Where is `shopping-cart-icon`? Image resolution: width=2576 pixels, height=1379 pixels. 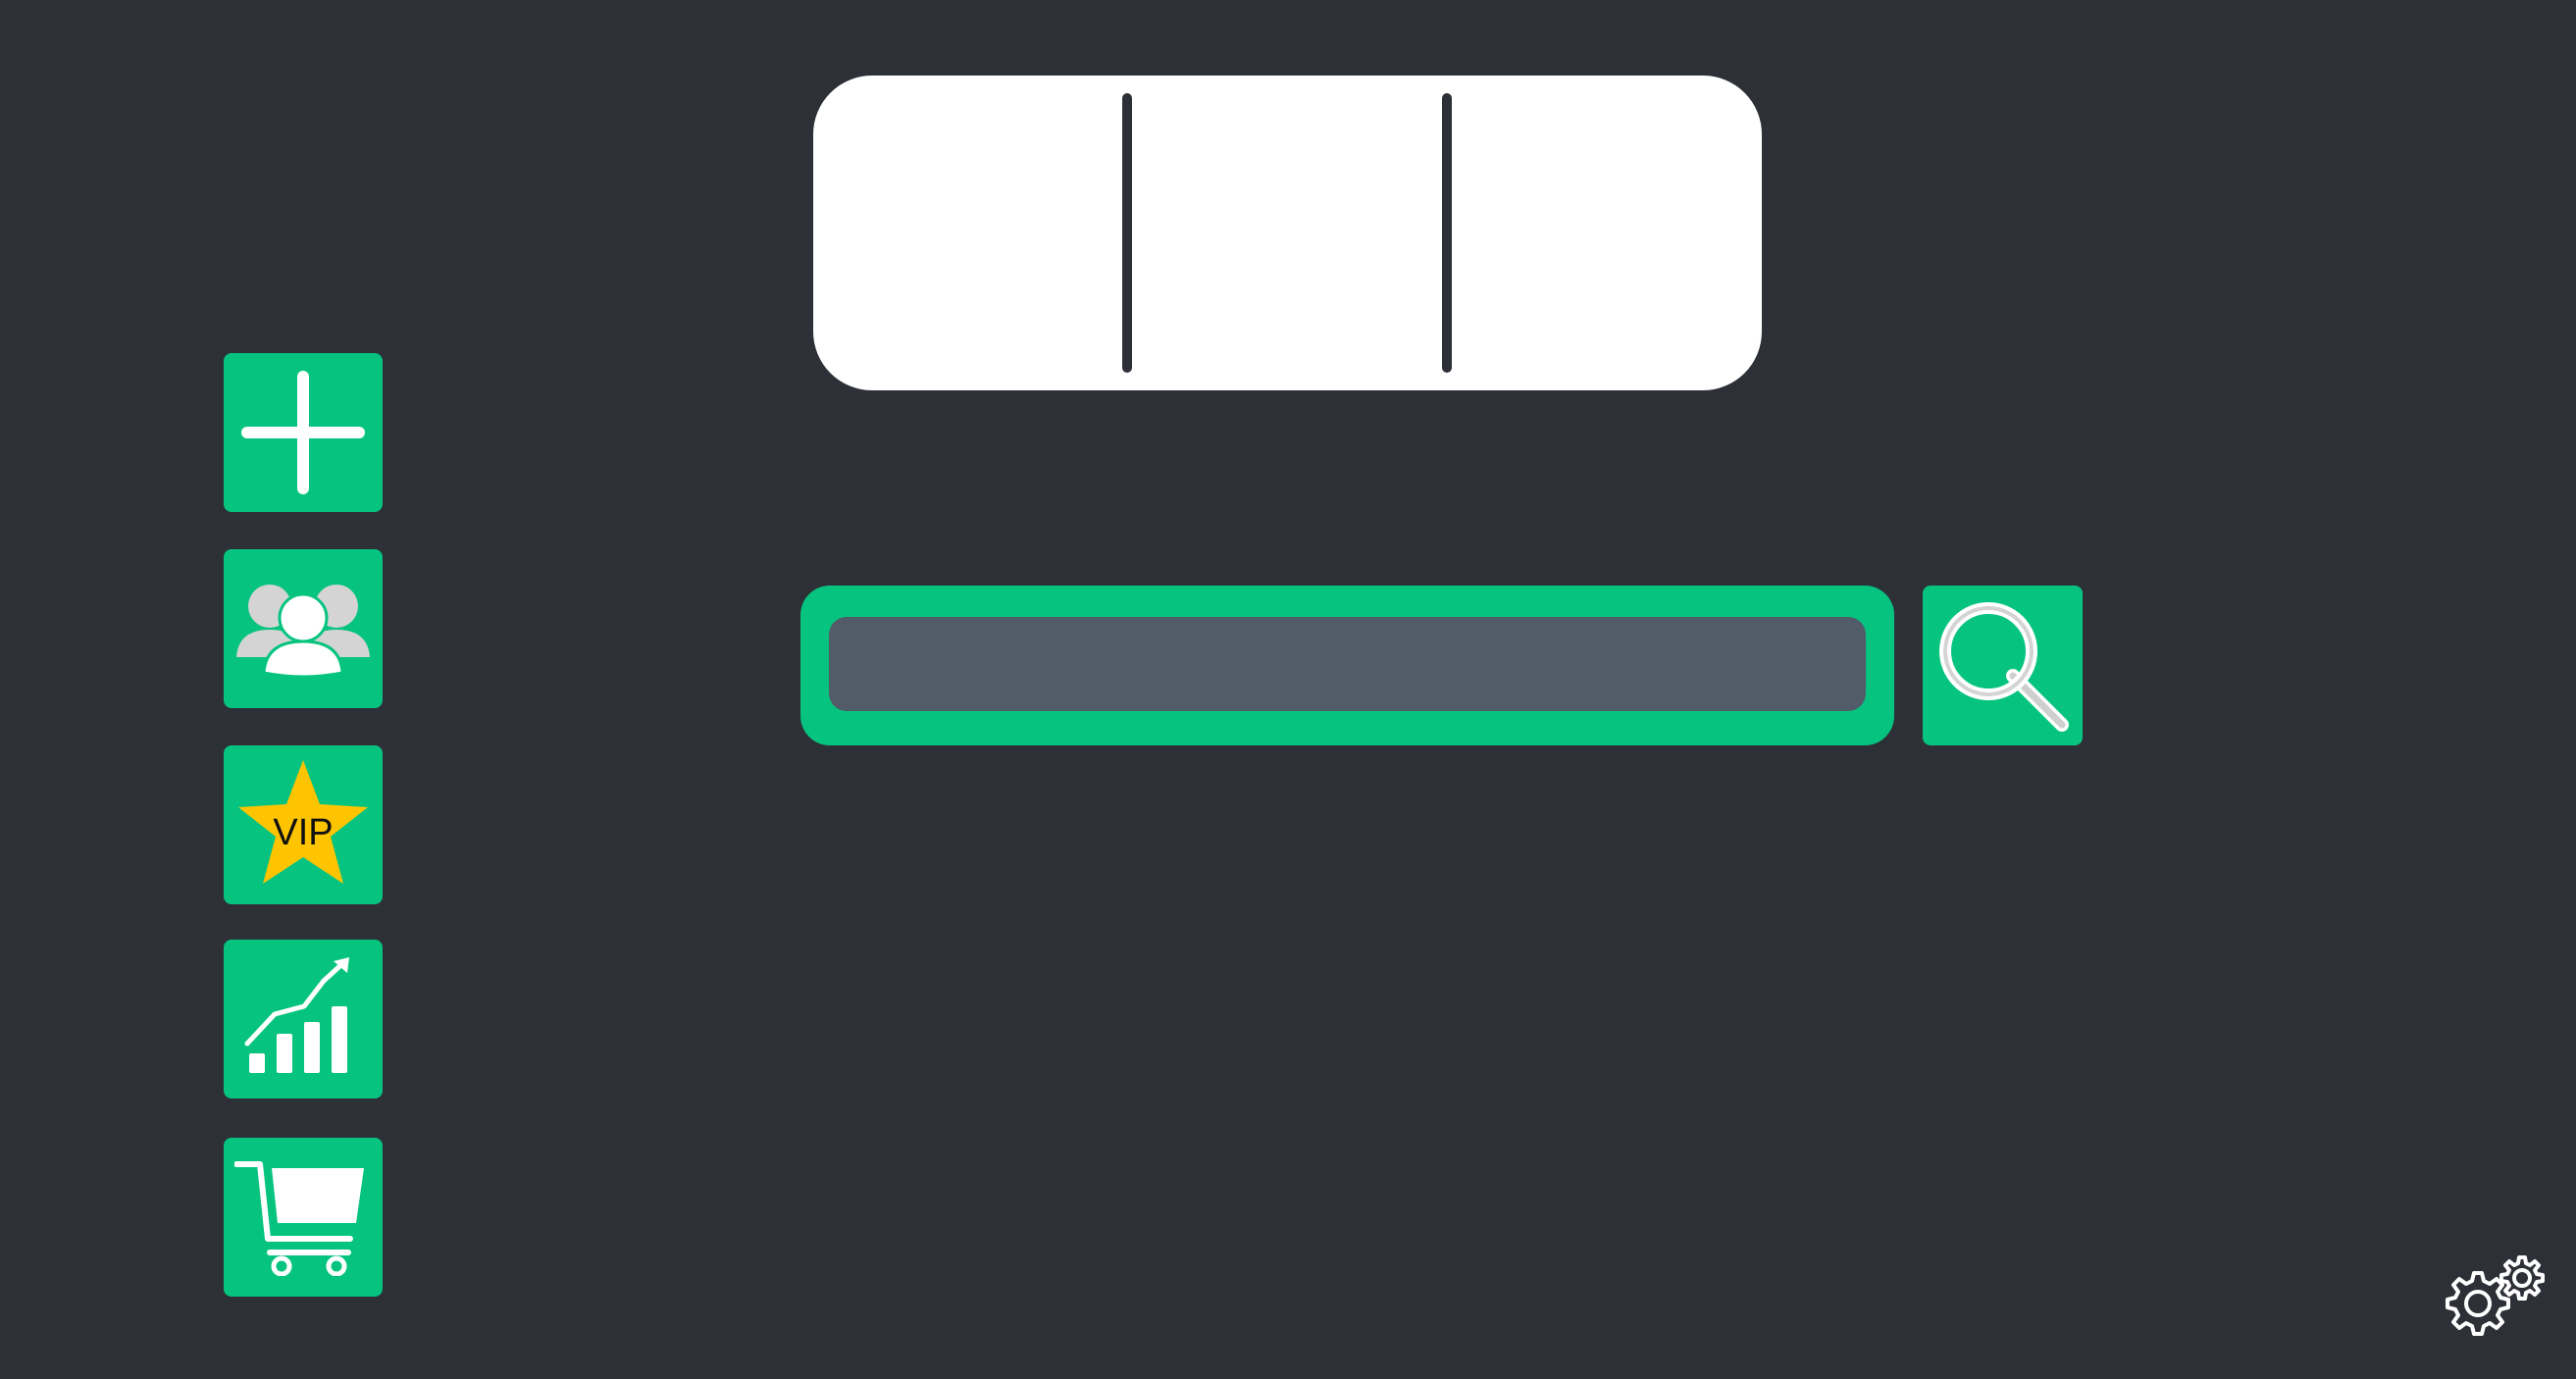
shopping-cart-icon is located at coordinates (299, 1218).